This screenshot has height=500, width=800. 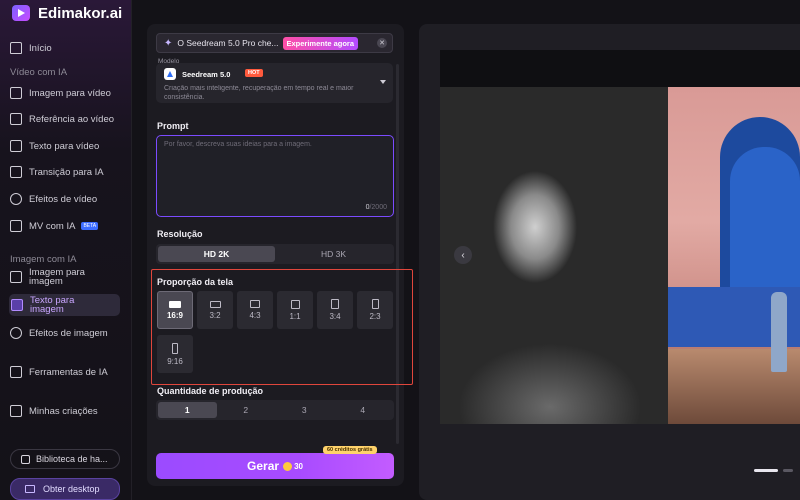 I want to click on home-icon, so click(x=16, y=48).